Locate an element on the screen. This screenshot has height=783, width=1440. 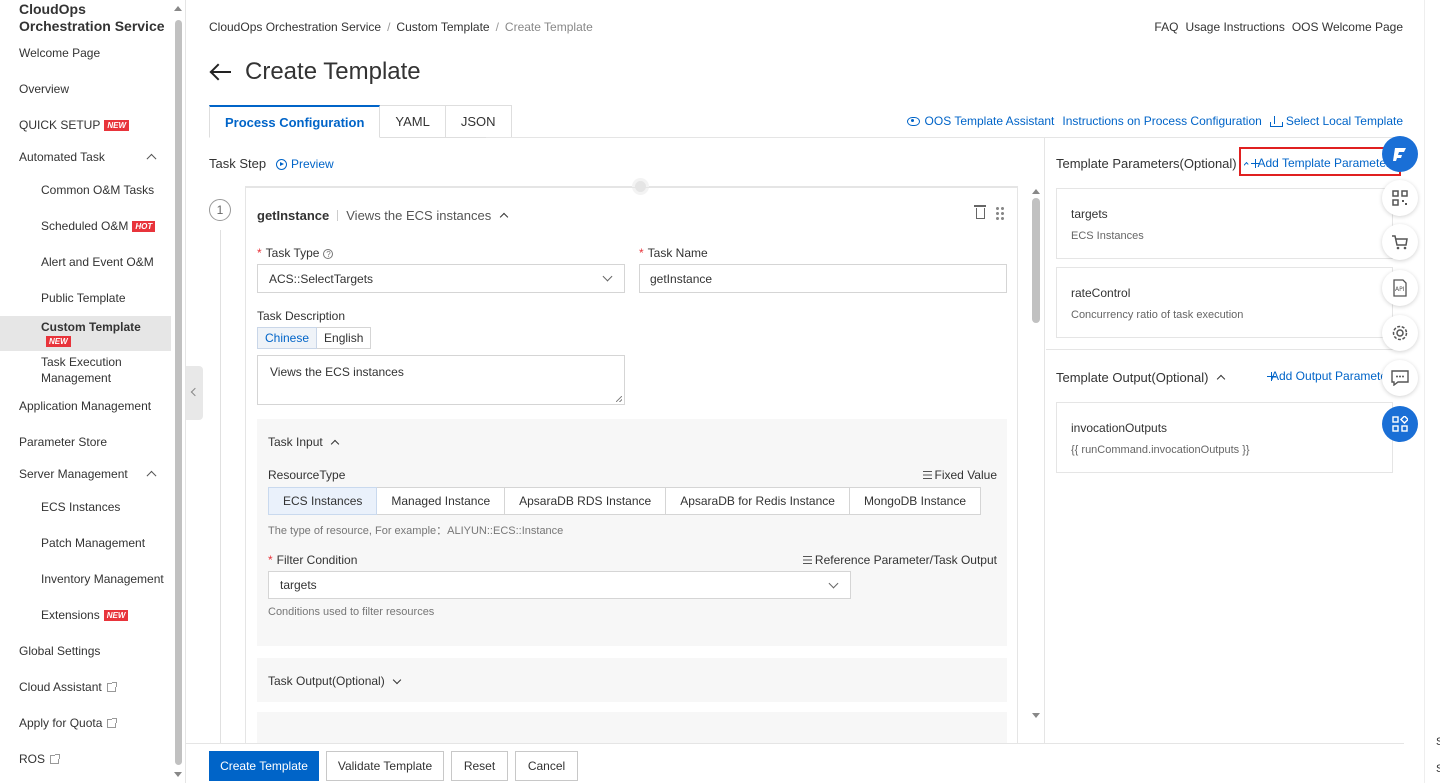
usage-instructions-link: Usage Instructions is located at coordinates (1234, 27).